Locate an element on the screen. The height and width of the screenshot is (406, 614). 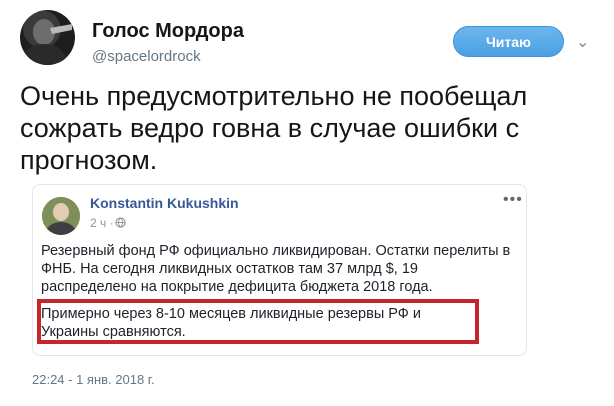
embedded-avatar-image is located at coordinates (61, 216).